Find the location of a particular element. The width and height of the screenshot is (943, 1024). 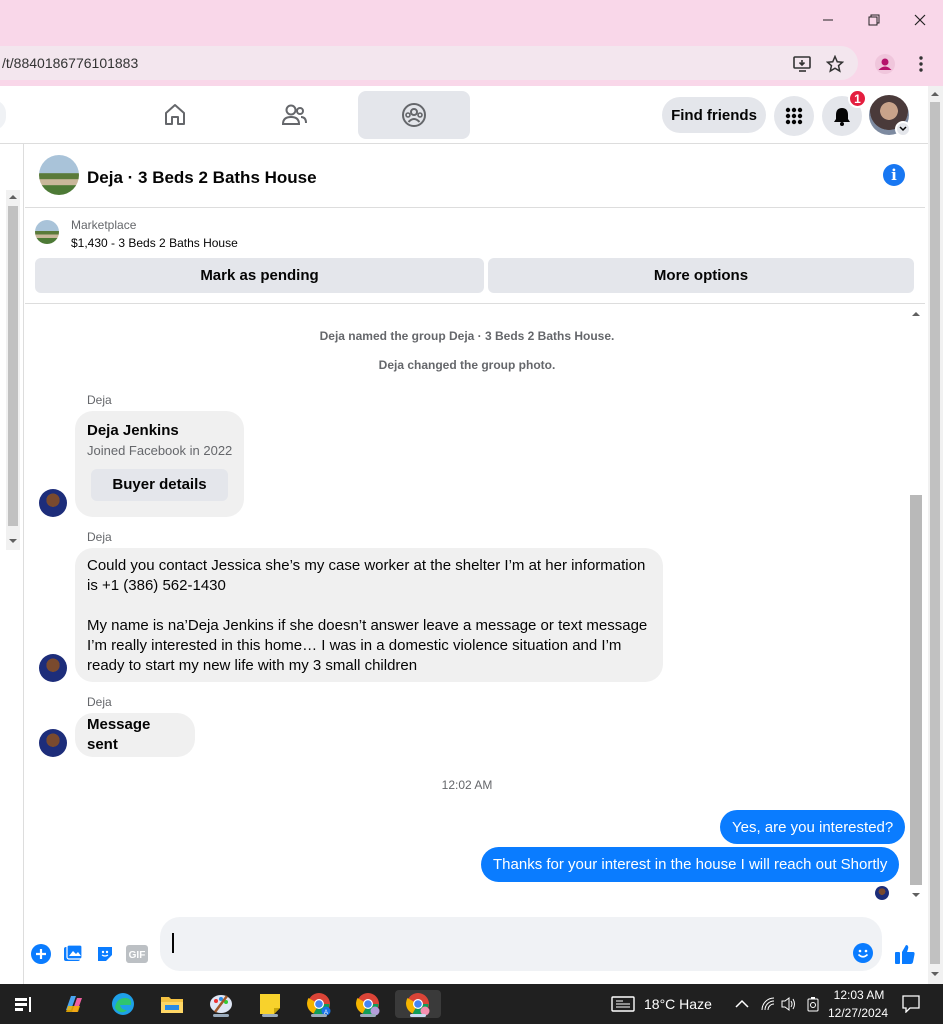

buyer-details-button: Buyer details is located at coordinates (159, 485).